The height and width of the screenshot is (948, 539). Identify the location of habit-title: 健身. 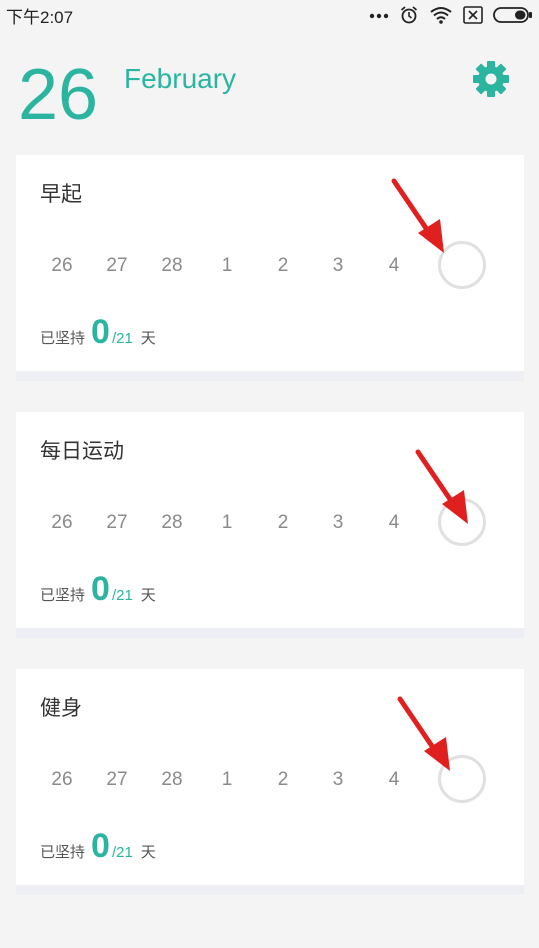
(61, 708).